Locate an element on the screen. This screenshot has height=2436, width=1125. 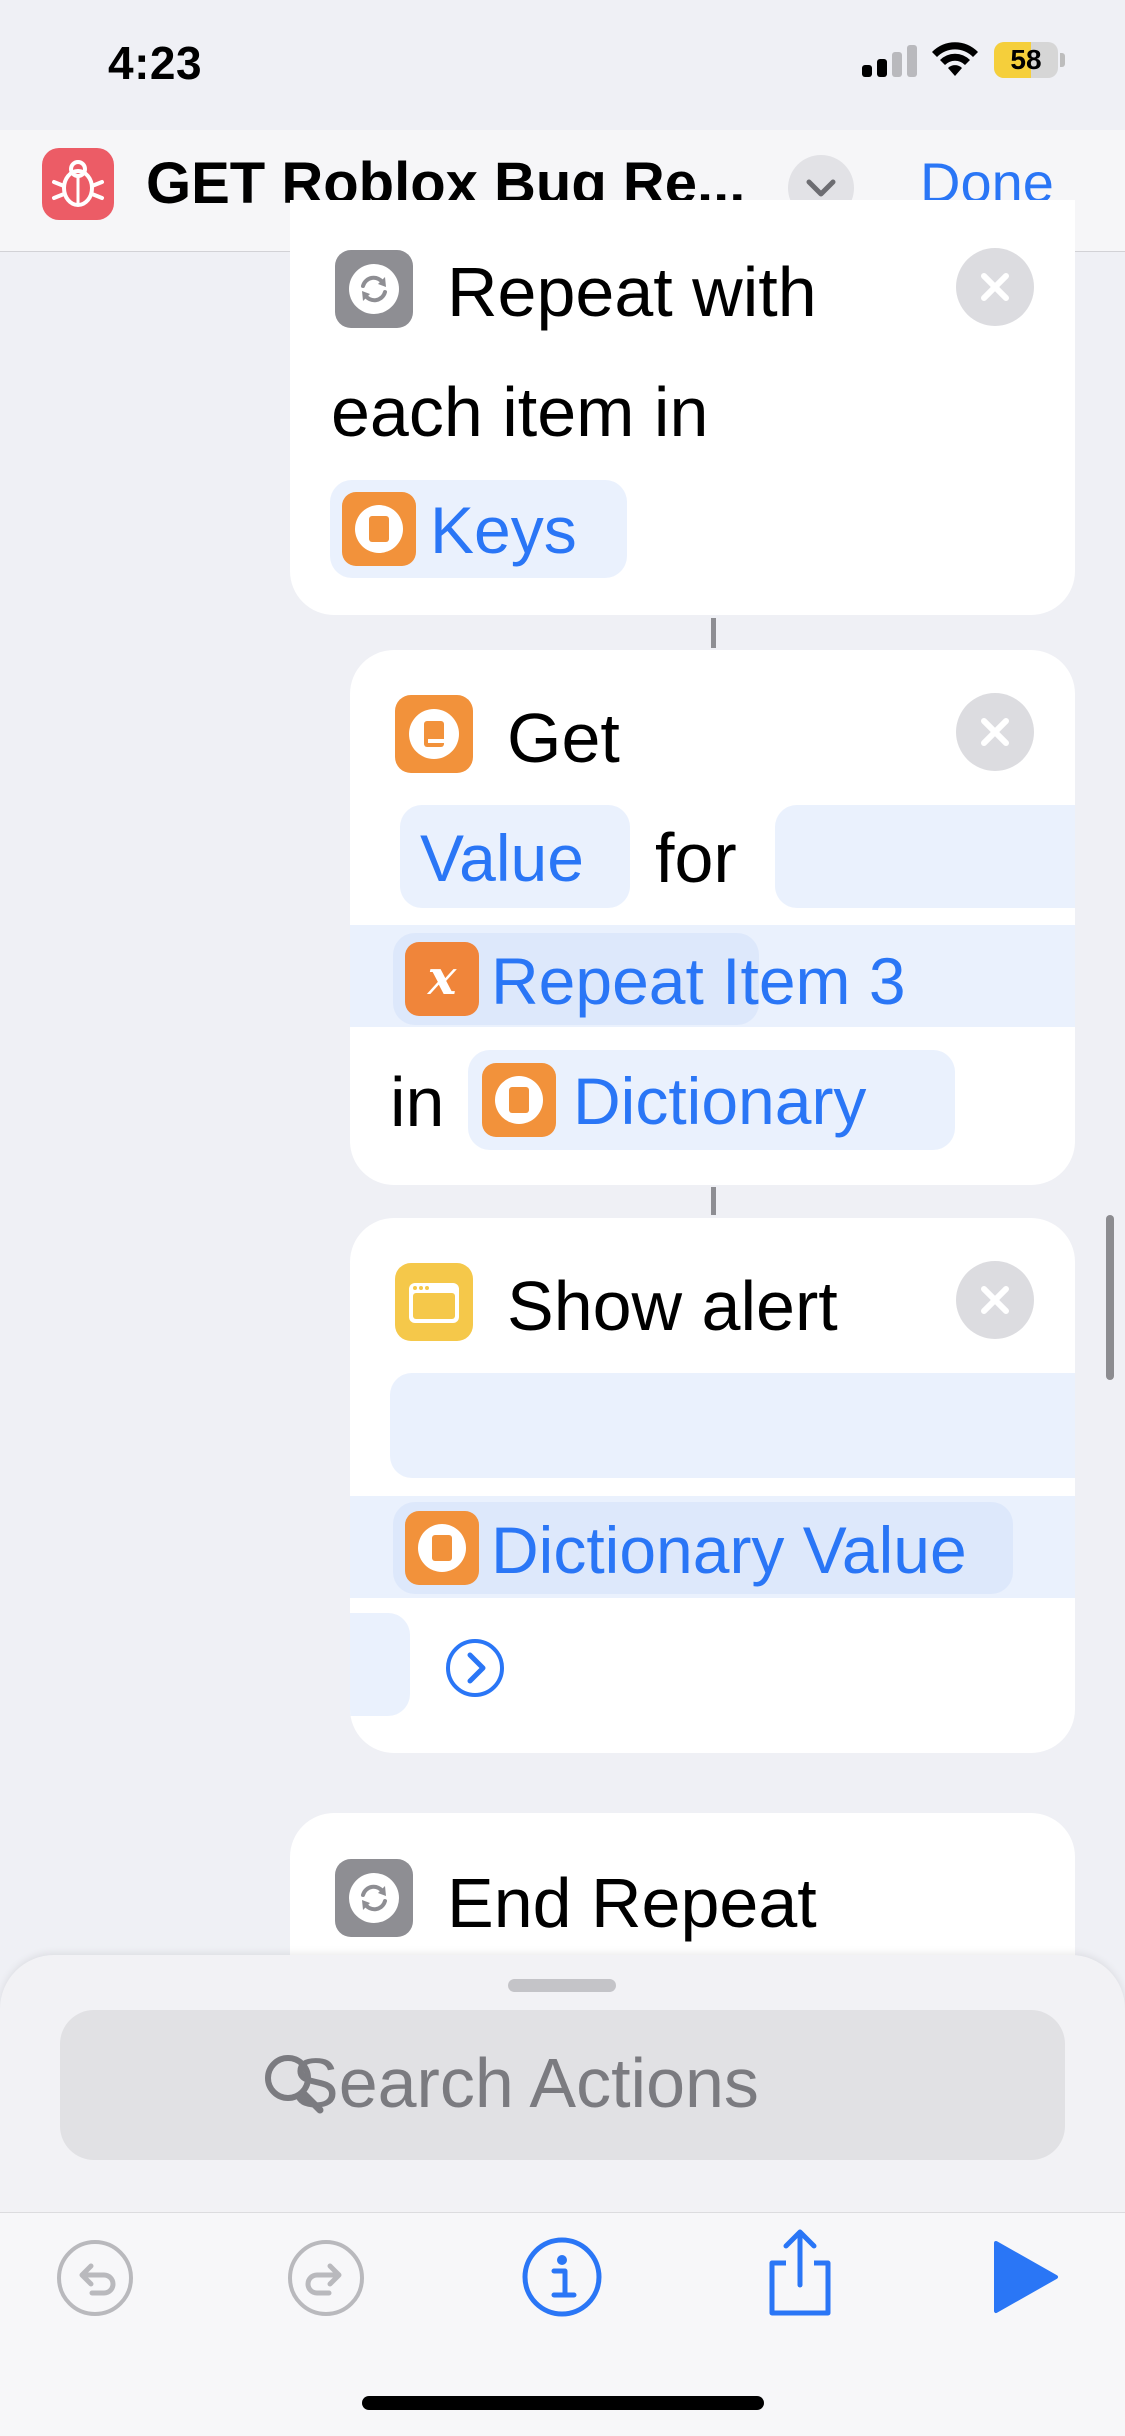
share-icon is located at coordinates (800, 2273).